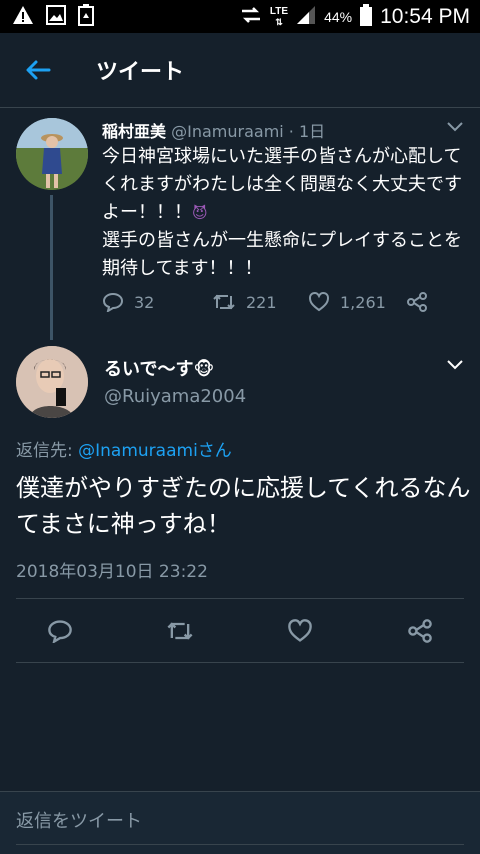 The width and height of the screenshot is (480, 854). I want to click on like-button: 1,261, so click(357, 302).